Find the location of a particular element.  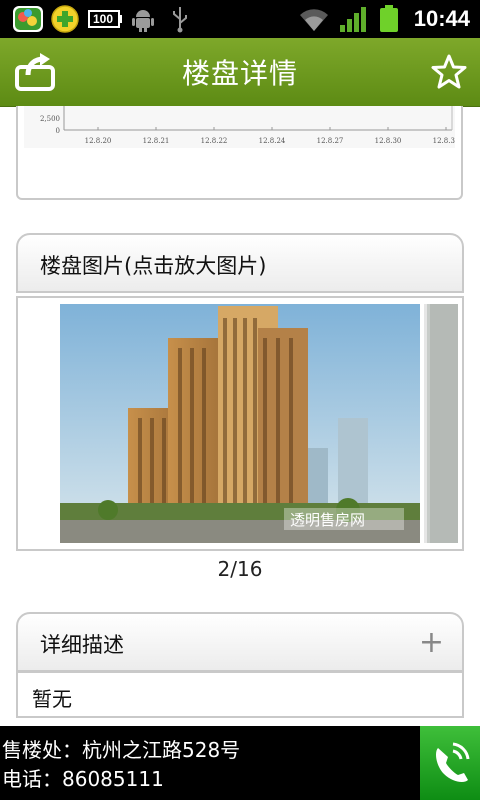

description-body: 暂无 is located at coordinates (240, 695).